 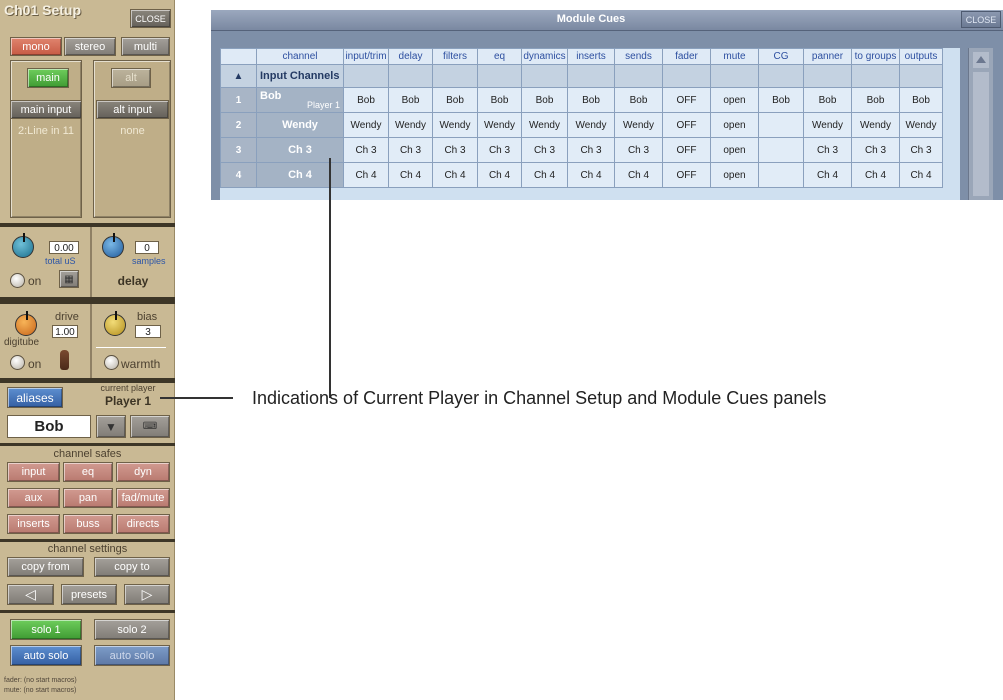 What do you see at coordinates (88, 524) in the screenshot?
I see `safe-buss-button: buss` at bounding box center [88, 524].